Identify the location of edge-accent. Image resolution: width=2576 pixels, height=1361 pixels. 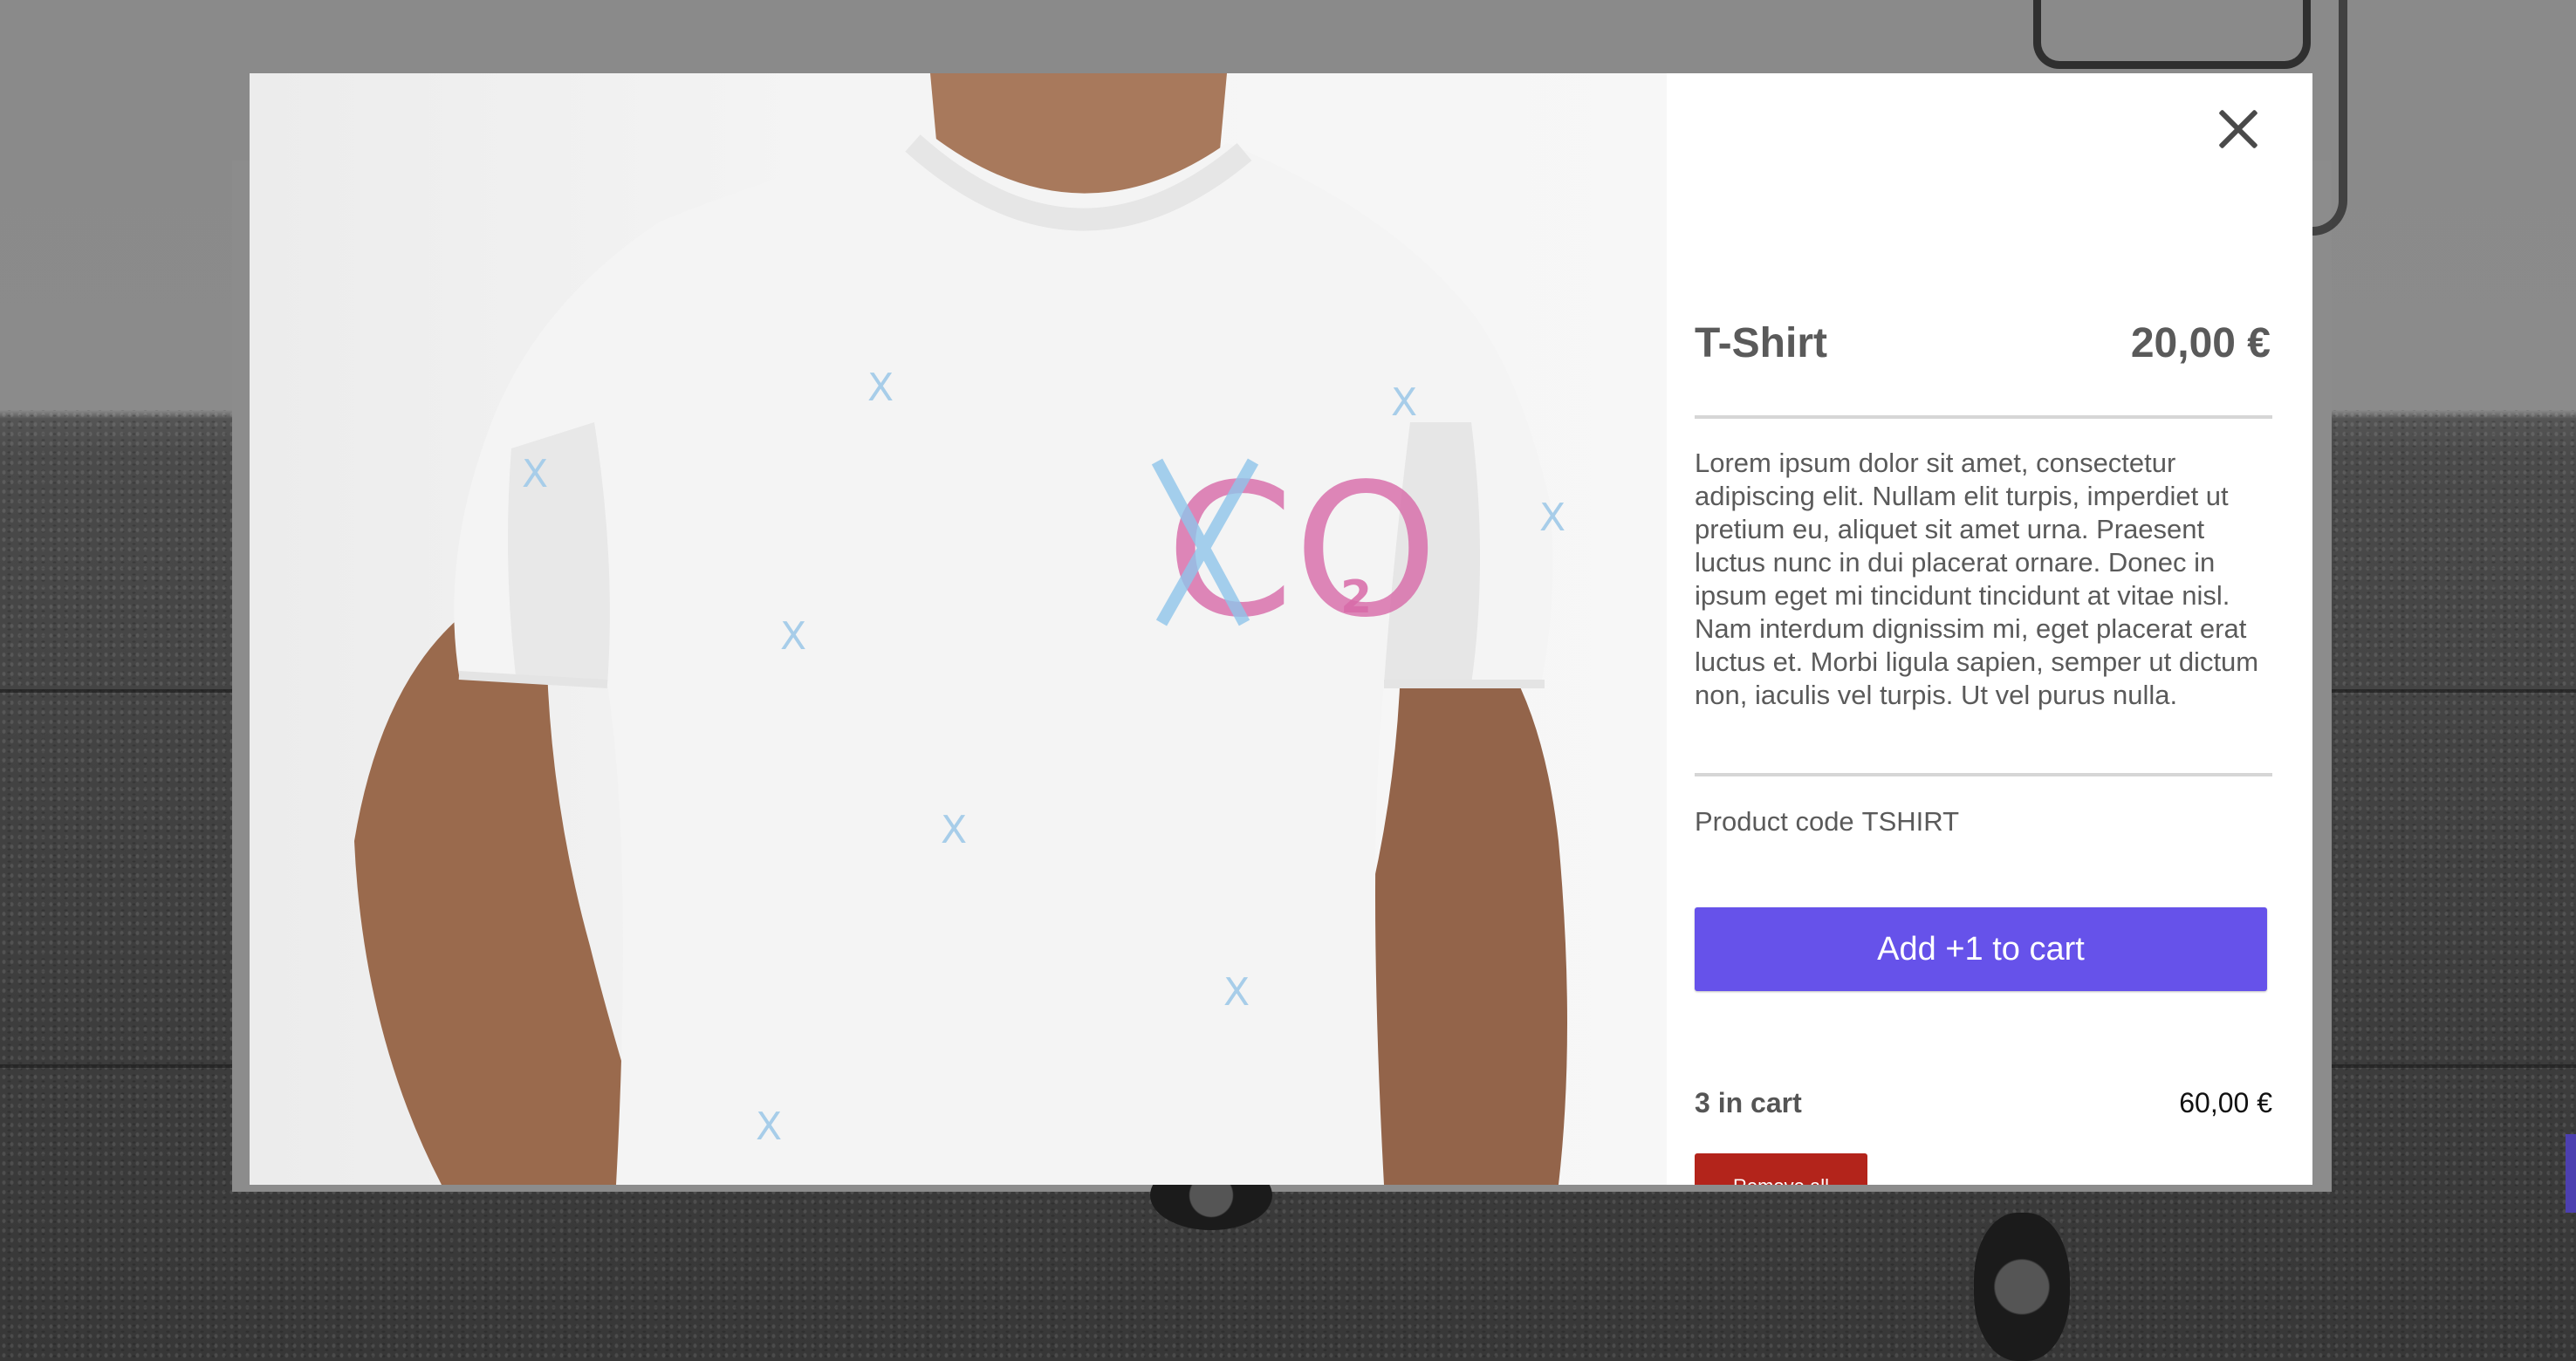
(2571, 1173).